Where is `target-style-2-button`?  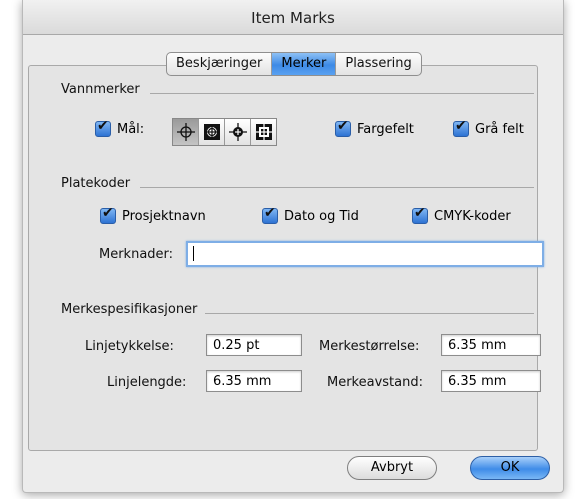
target-style-2-button is located at coordinates (212, 132).